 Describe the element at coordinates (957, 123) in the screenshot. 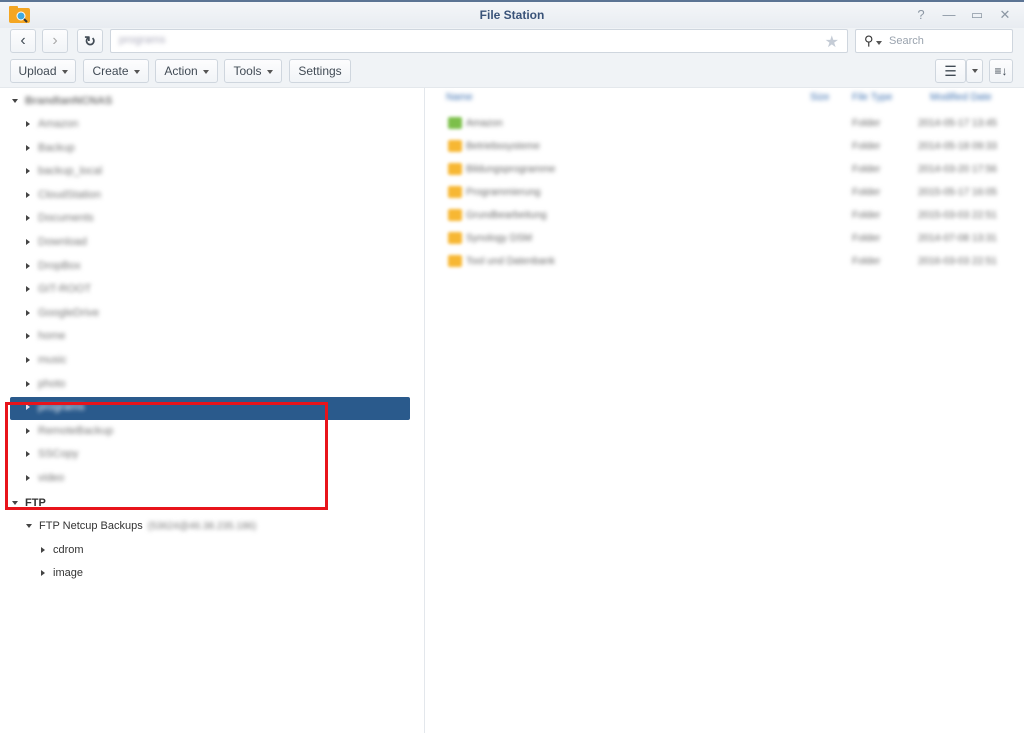

I see `file-date: 2014-05-17 13:45` at that location.